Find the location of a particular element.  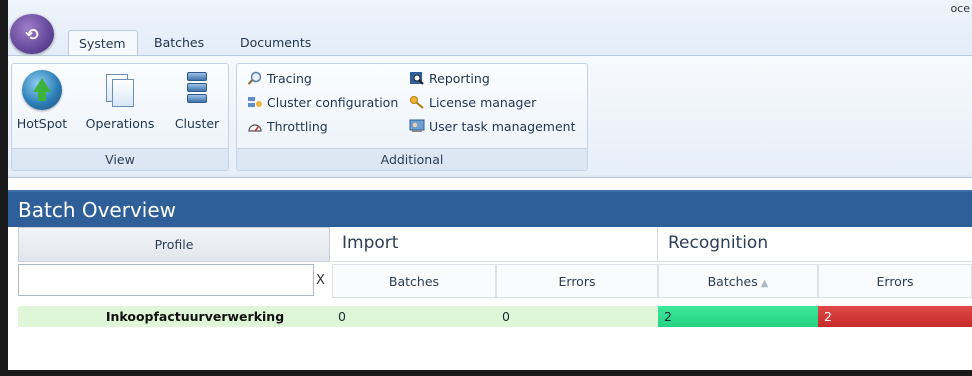

cell-import-errors: 0 is located at coordinates (577, 316).